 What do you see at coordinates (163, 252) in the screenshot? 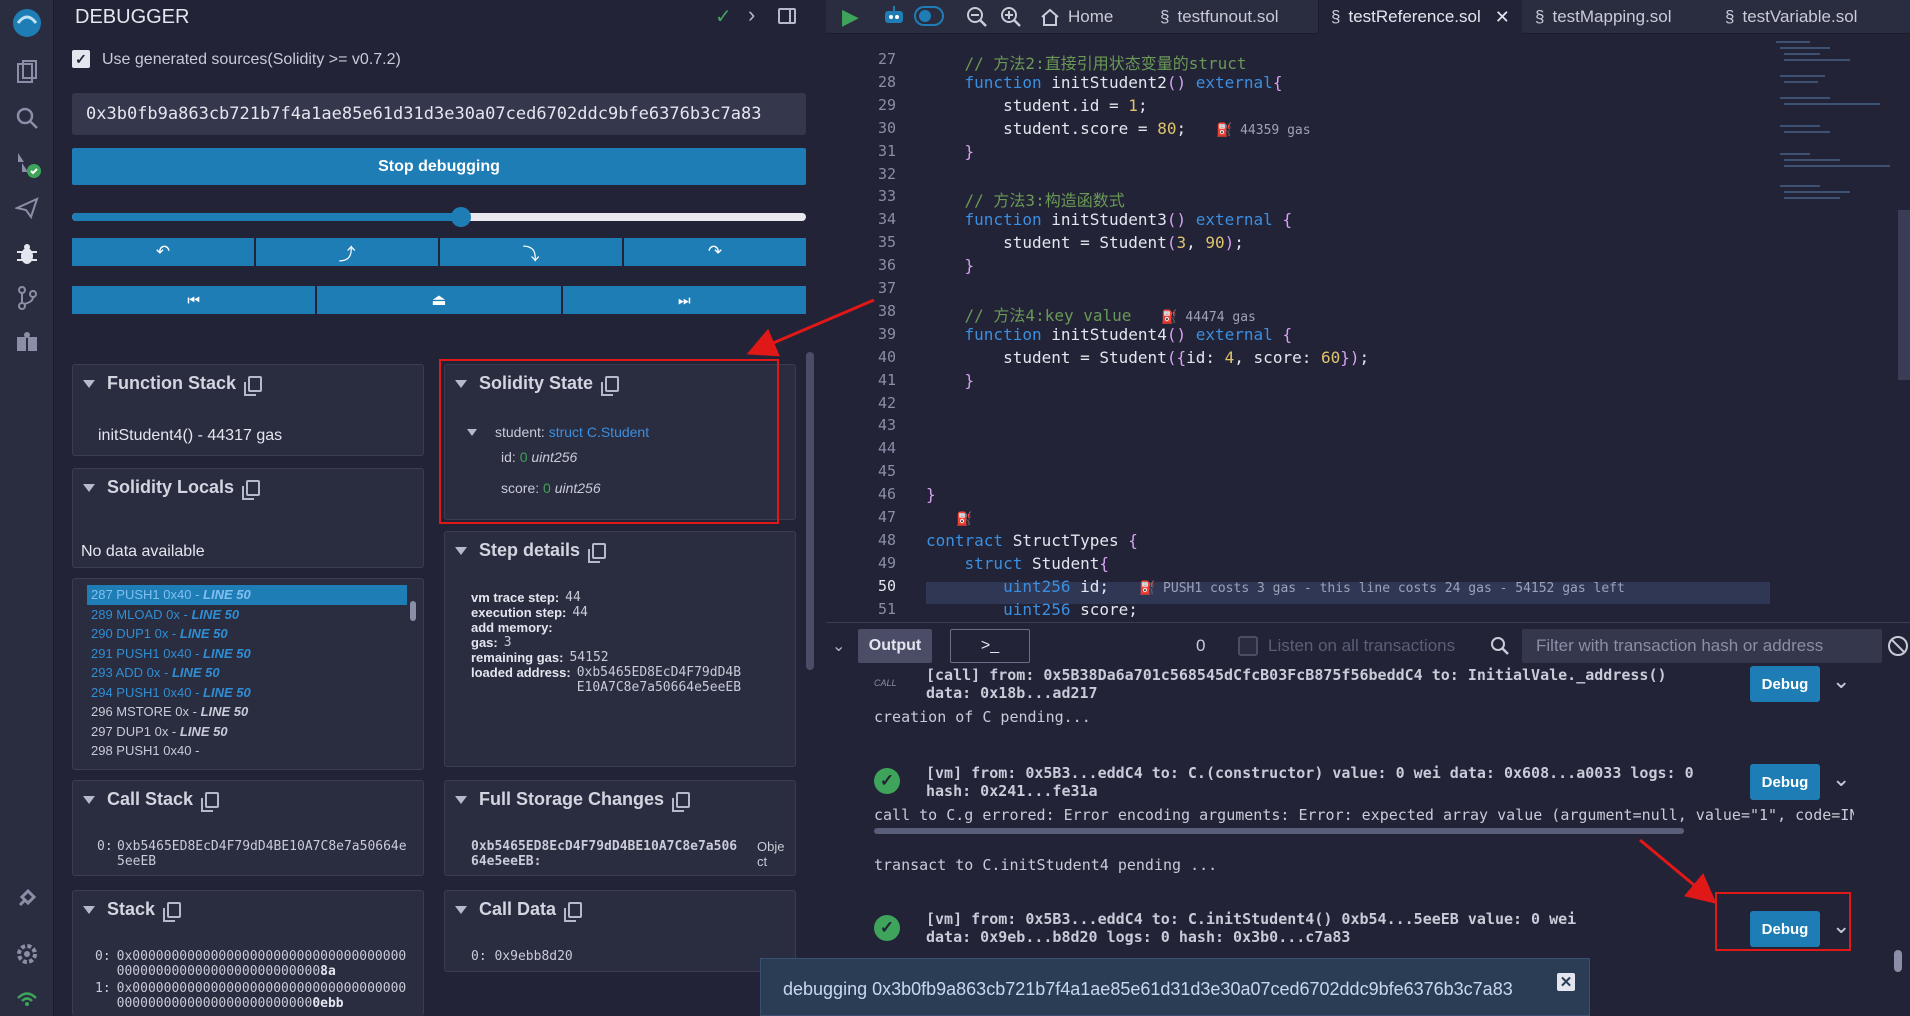
I see `step-back-icon: ↶` at bounding box center [163, 252].